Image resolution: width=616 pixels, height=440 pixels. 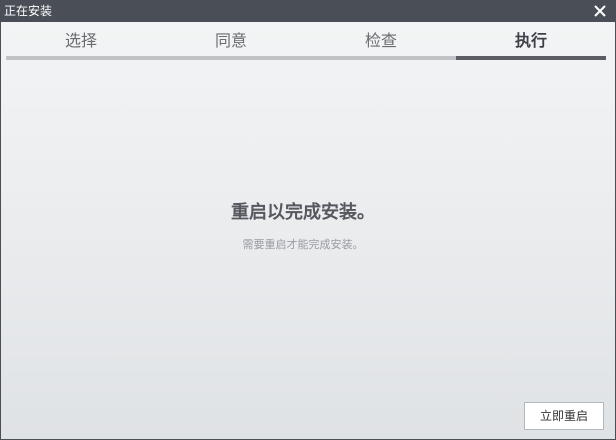 What do you see at coordinates (28, 11) in the screenshot?
I see `window-title: 正在安装` at bounding box center [28, 11].